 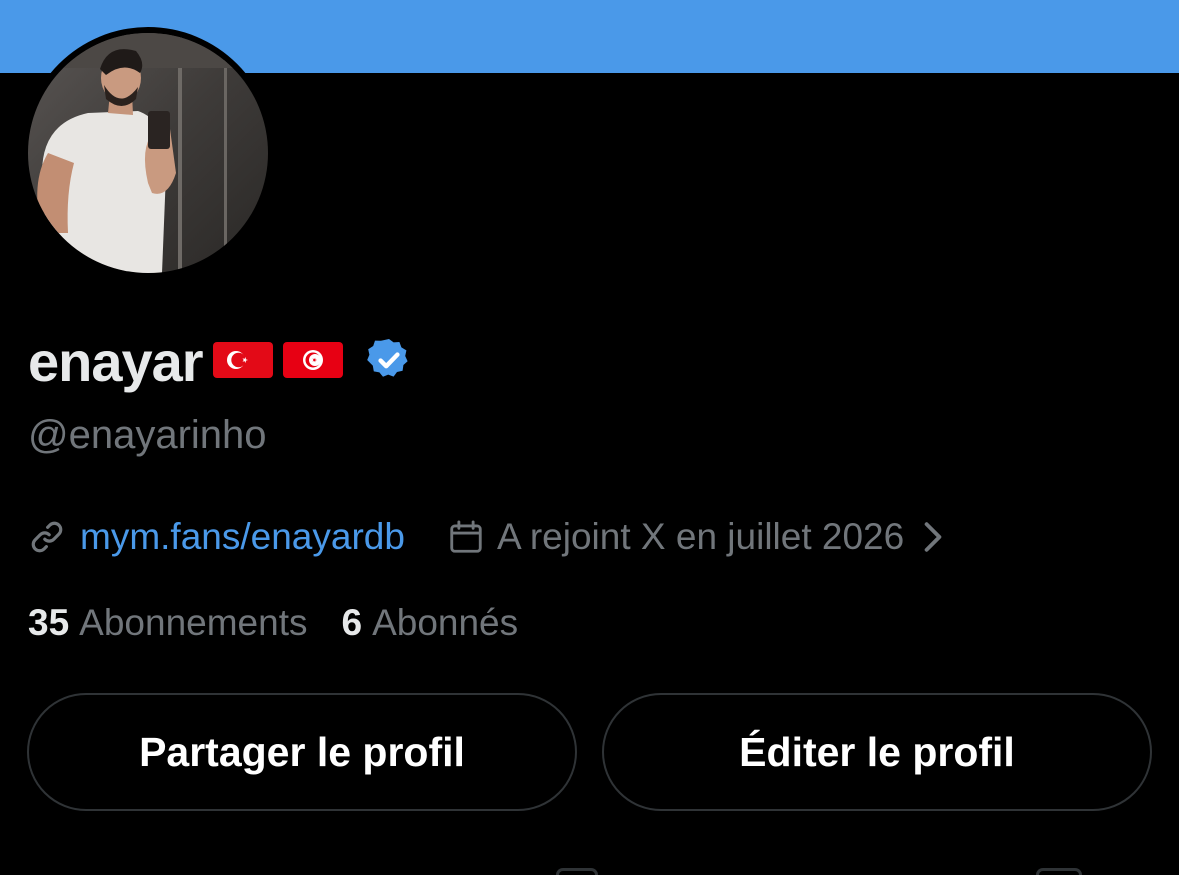 I want to click on avatar, so click(x=148, y=153).